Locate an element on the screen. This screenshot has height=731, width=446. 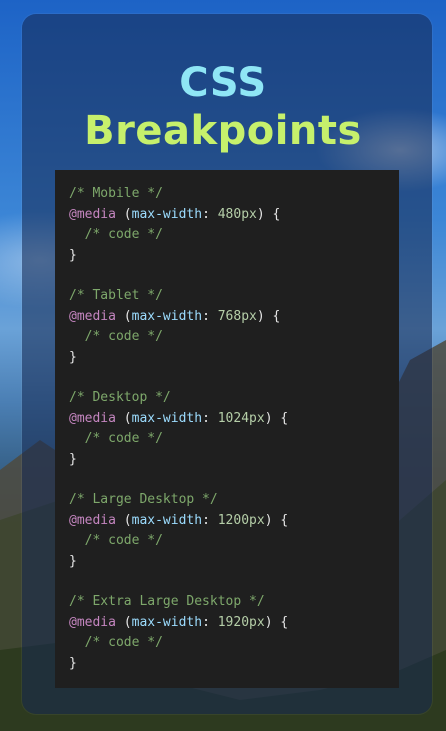
media-query-line: @media (max-width: 768px) { is located at coordinates (234, 317).